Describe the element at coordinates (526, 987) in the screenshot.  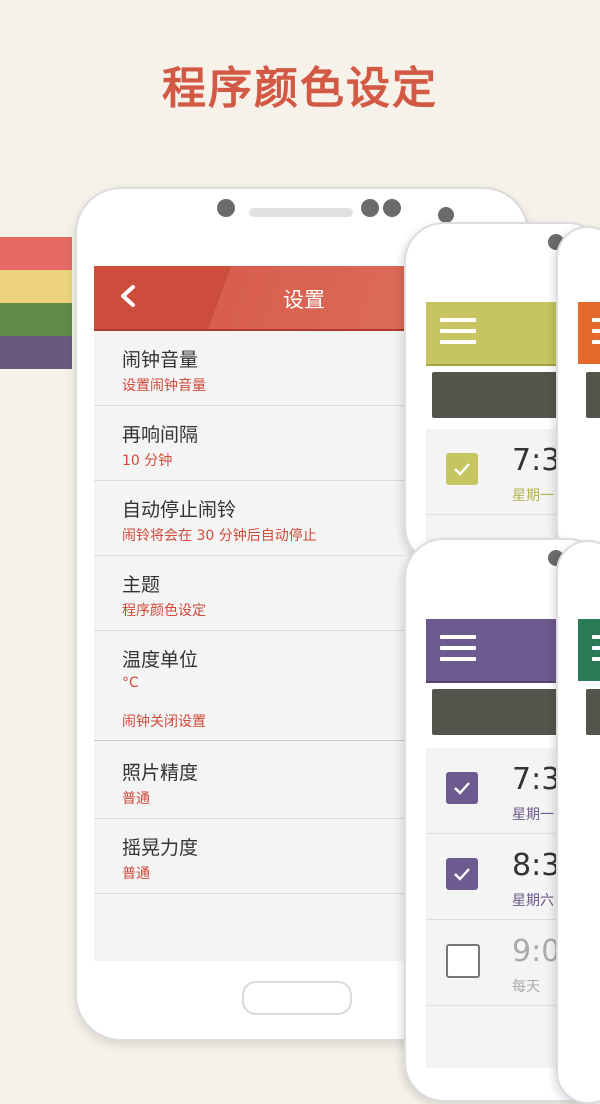
I see `alarm-days: 每天` at that location.